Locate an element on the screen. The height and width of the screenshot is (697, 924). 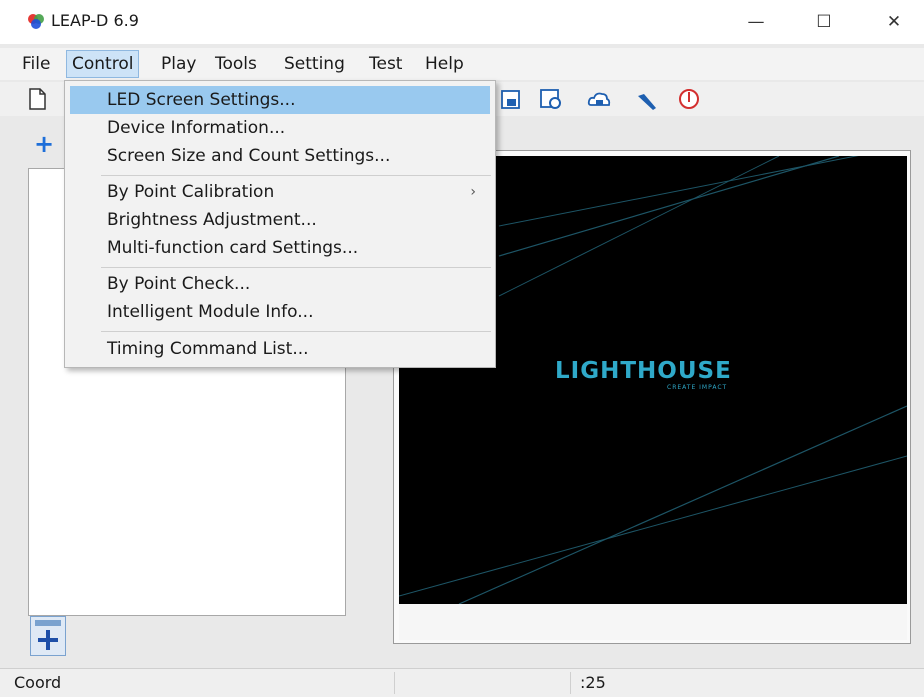
brand-logo-text: LIGHTHOUSE is located at coordinates (643, 371).